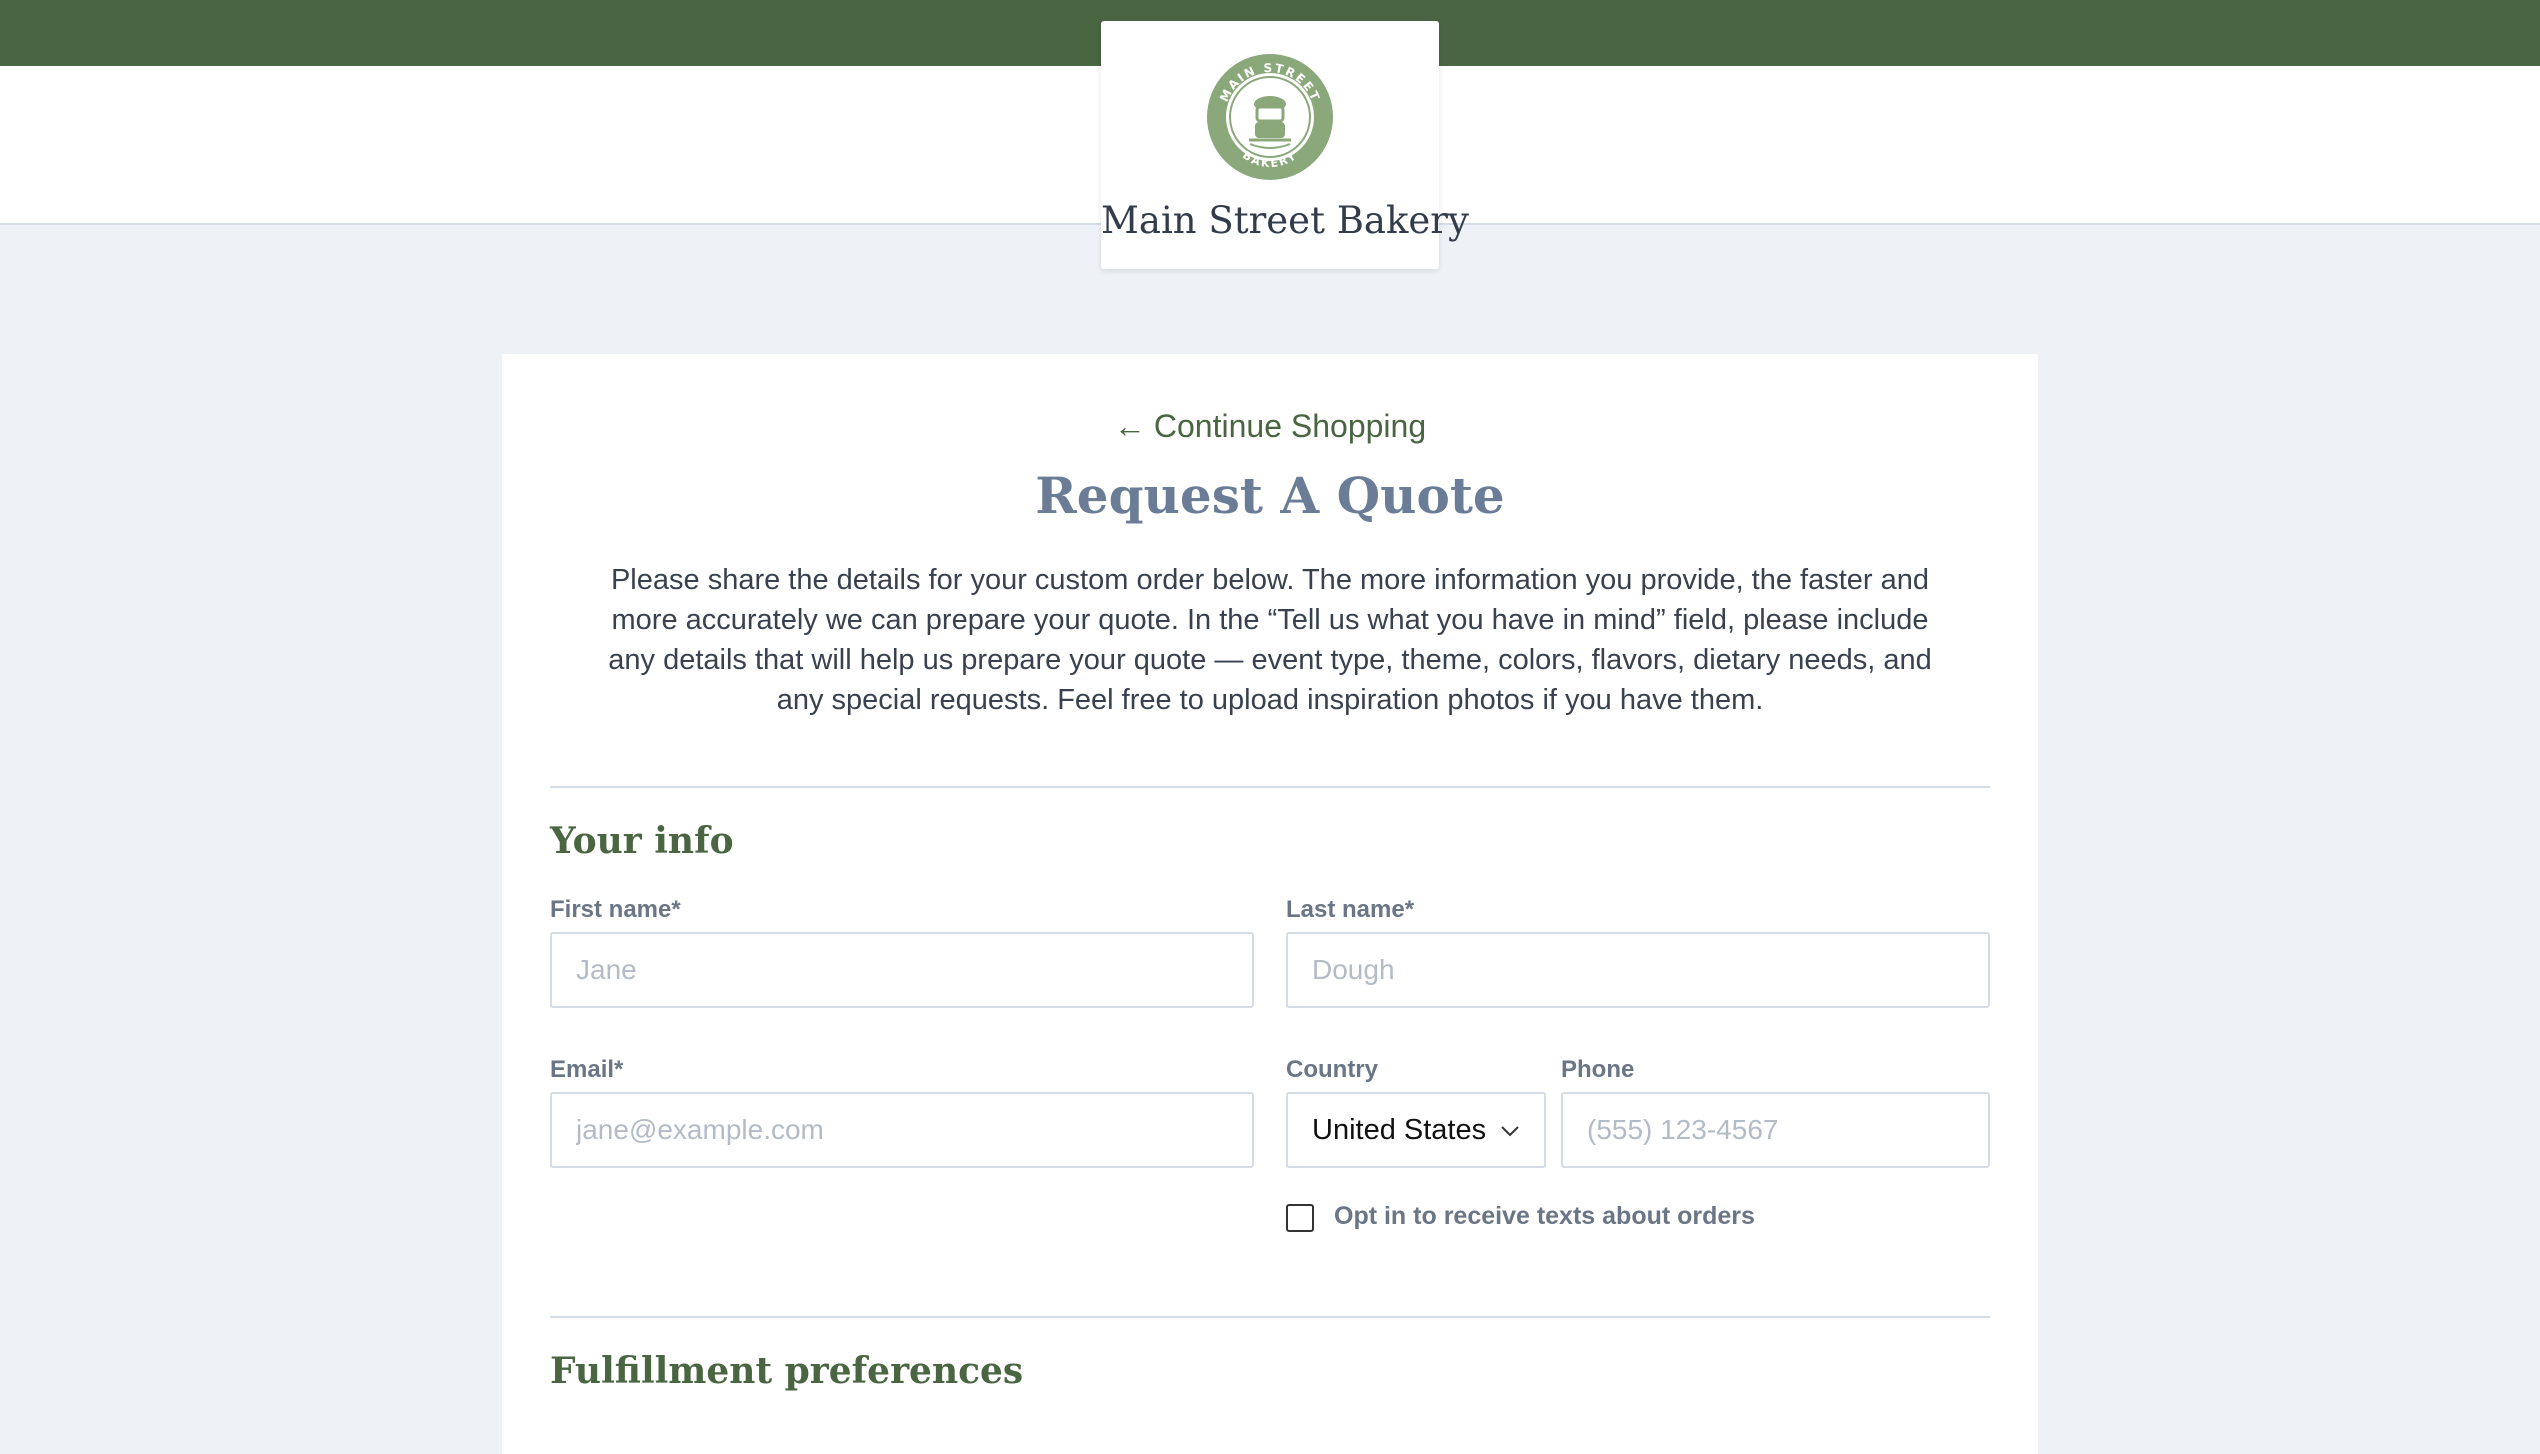  I want to click on first-name-label: First name*, so click(615, 909).